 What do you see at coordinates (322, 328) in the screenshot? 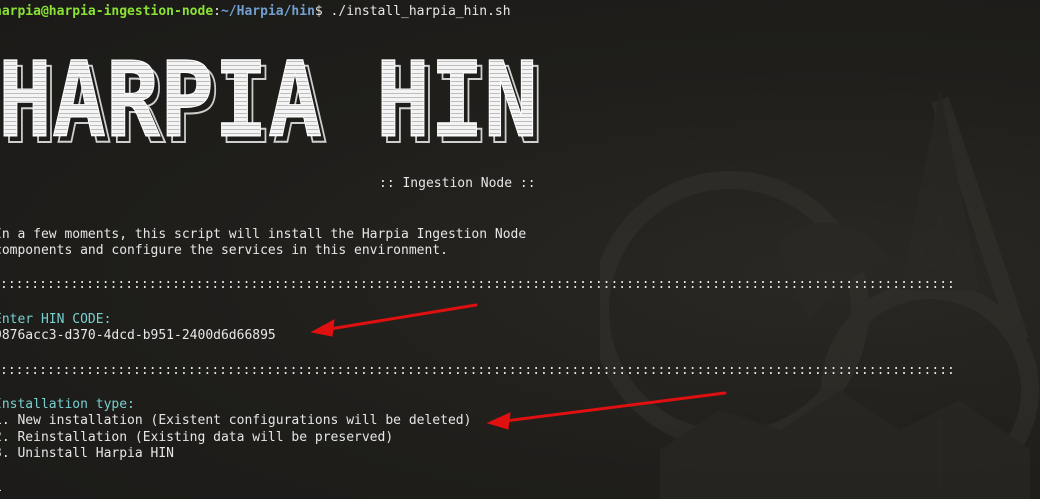
I see `arrow-hin-code-head` at bounding box center [322, 328].